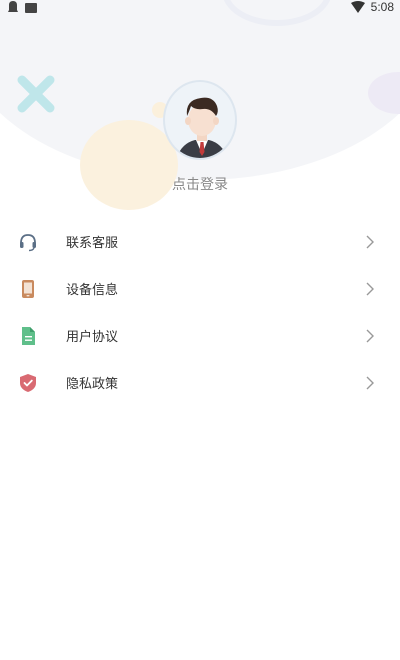 This screenshot has width=400, height=660. What do you see at coordinates (92, 337) in the screenshot?
I see `menu-item-label: 用户协议` at bounding box center [92, 337].